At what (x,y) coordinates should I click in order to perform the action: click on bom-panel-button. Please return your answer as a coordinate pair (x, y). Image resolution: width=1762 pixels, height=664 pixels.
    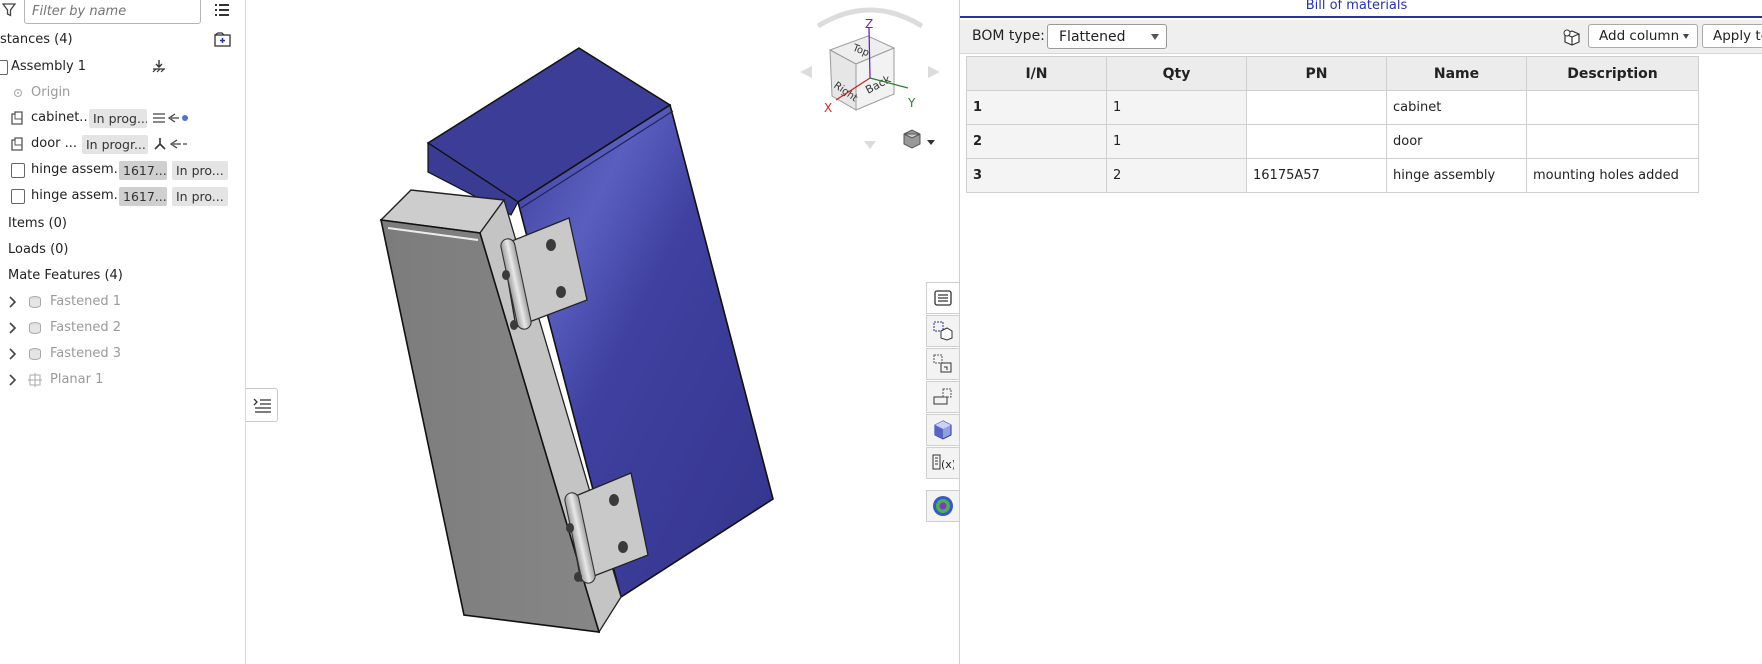
    Looking at the image, I should click on (943, 298).